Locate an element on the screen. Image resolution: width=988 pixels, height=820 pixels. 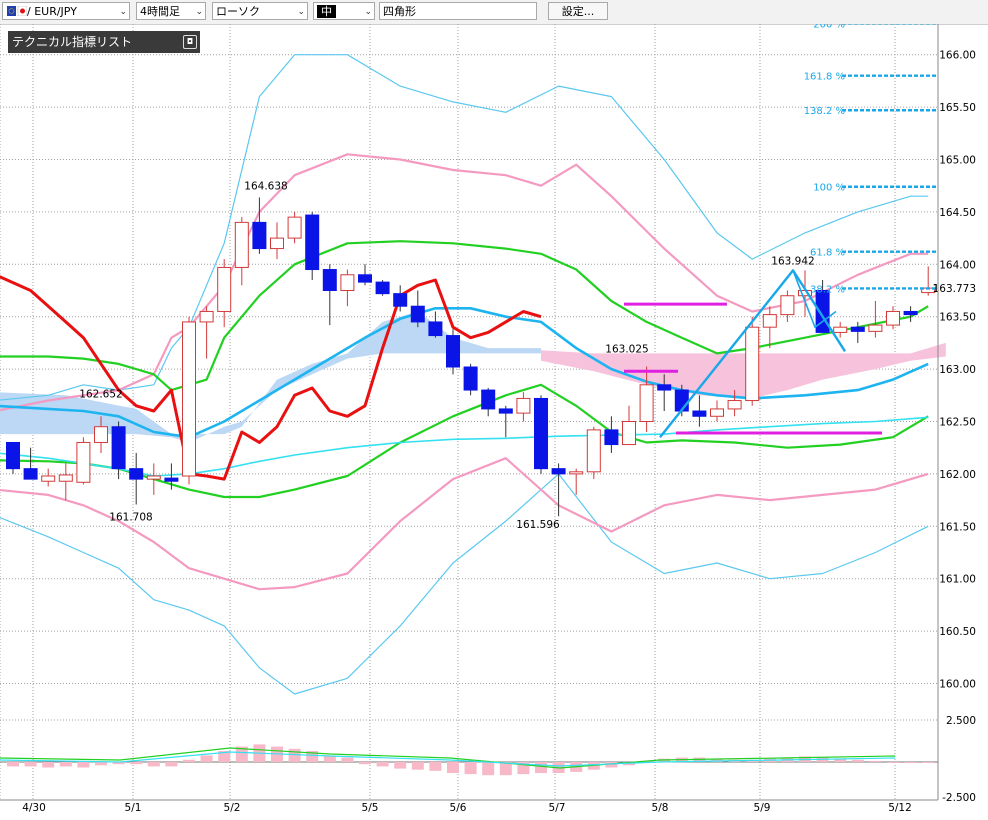
x-axis-tick-label: 5/9 is located at coordinates (762, 808).